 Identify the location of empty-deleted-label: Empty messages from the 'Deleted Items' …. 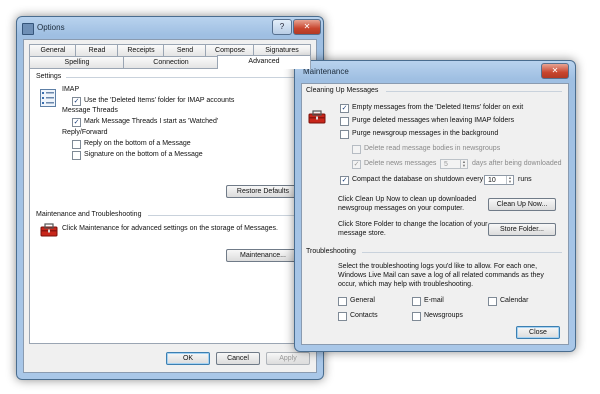
(438, 107).